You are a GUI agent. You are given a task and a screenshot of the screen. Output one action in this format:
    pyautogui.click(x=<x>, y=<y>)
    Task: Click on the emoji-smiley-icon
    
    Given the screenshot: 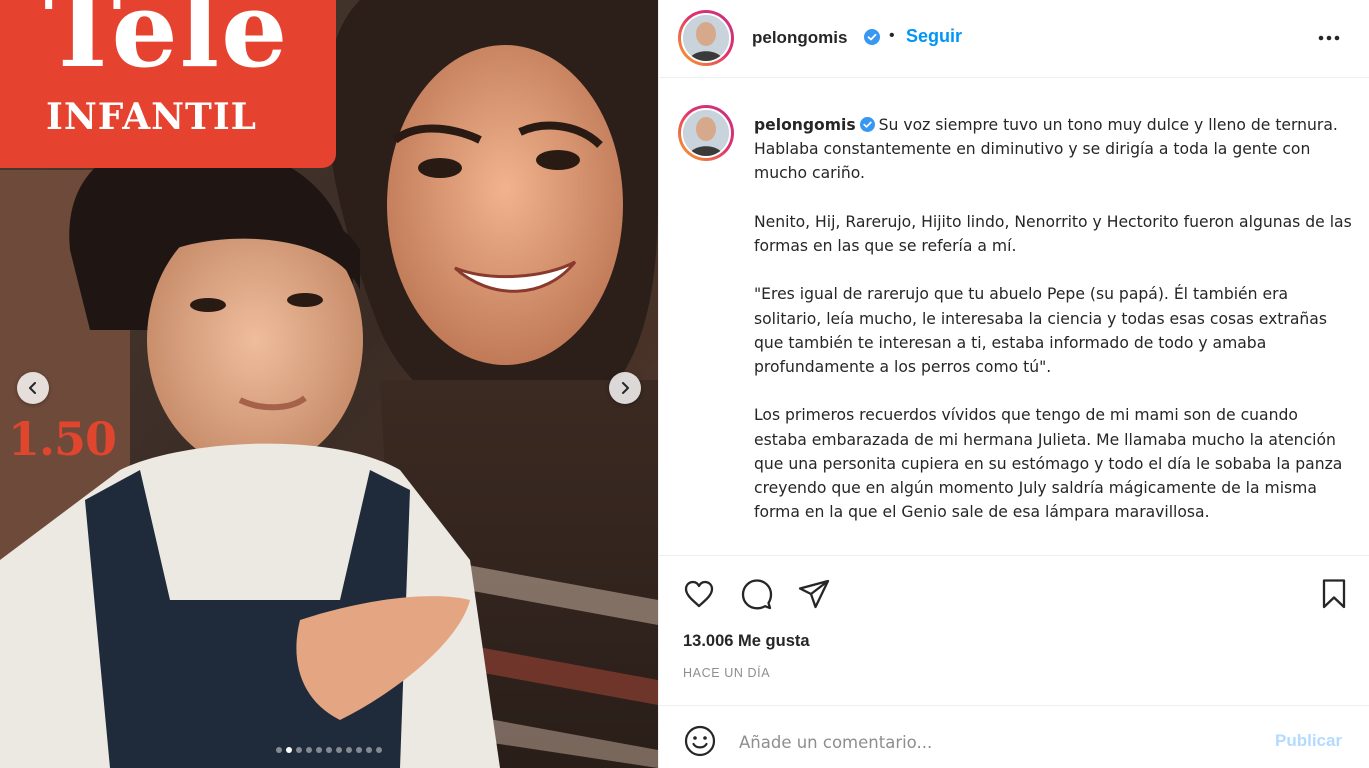 What is the action you would take?
    pyautogui.click(x=700, y=741)
    